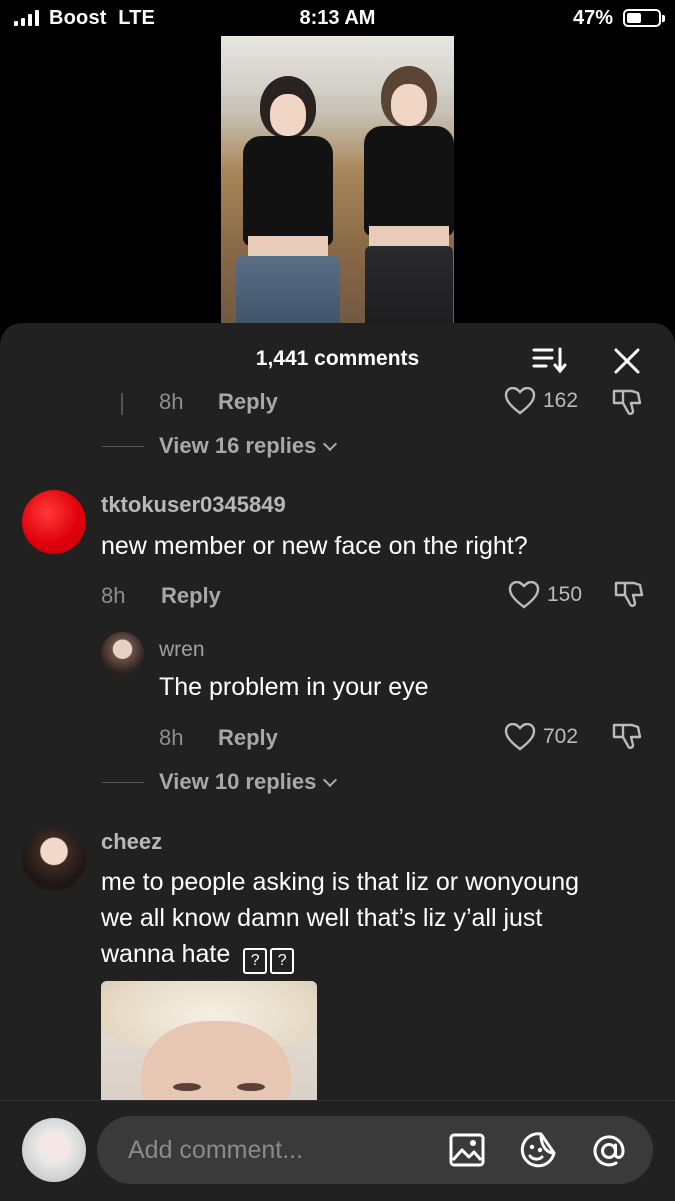  Describe the element at coordinates (182, 650) in the screenshot. I see `reply-username: wren` at that location.